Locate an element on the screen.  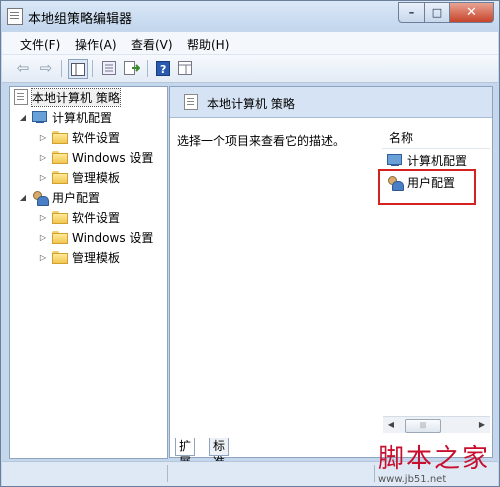
help-icon: ? is located at coordinates (163, 68).